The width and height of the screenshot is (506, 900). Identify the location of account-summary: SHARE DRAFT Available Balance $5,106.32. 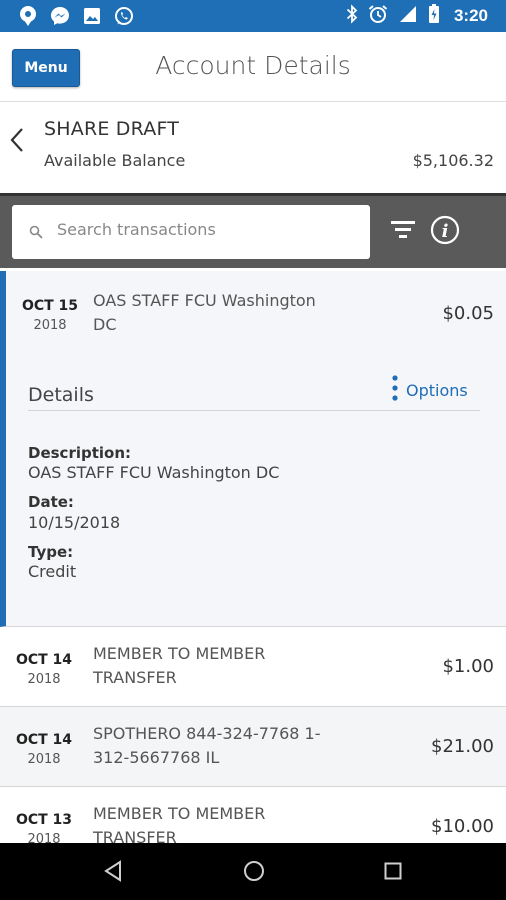
(253, 148).